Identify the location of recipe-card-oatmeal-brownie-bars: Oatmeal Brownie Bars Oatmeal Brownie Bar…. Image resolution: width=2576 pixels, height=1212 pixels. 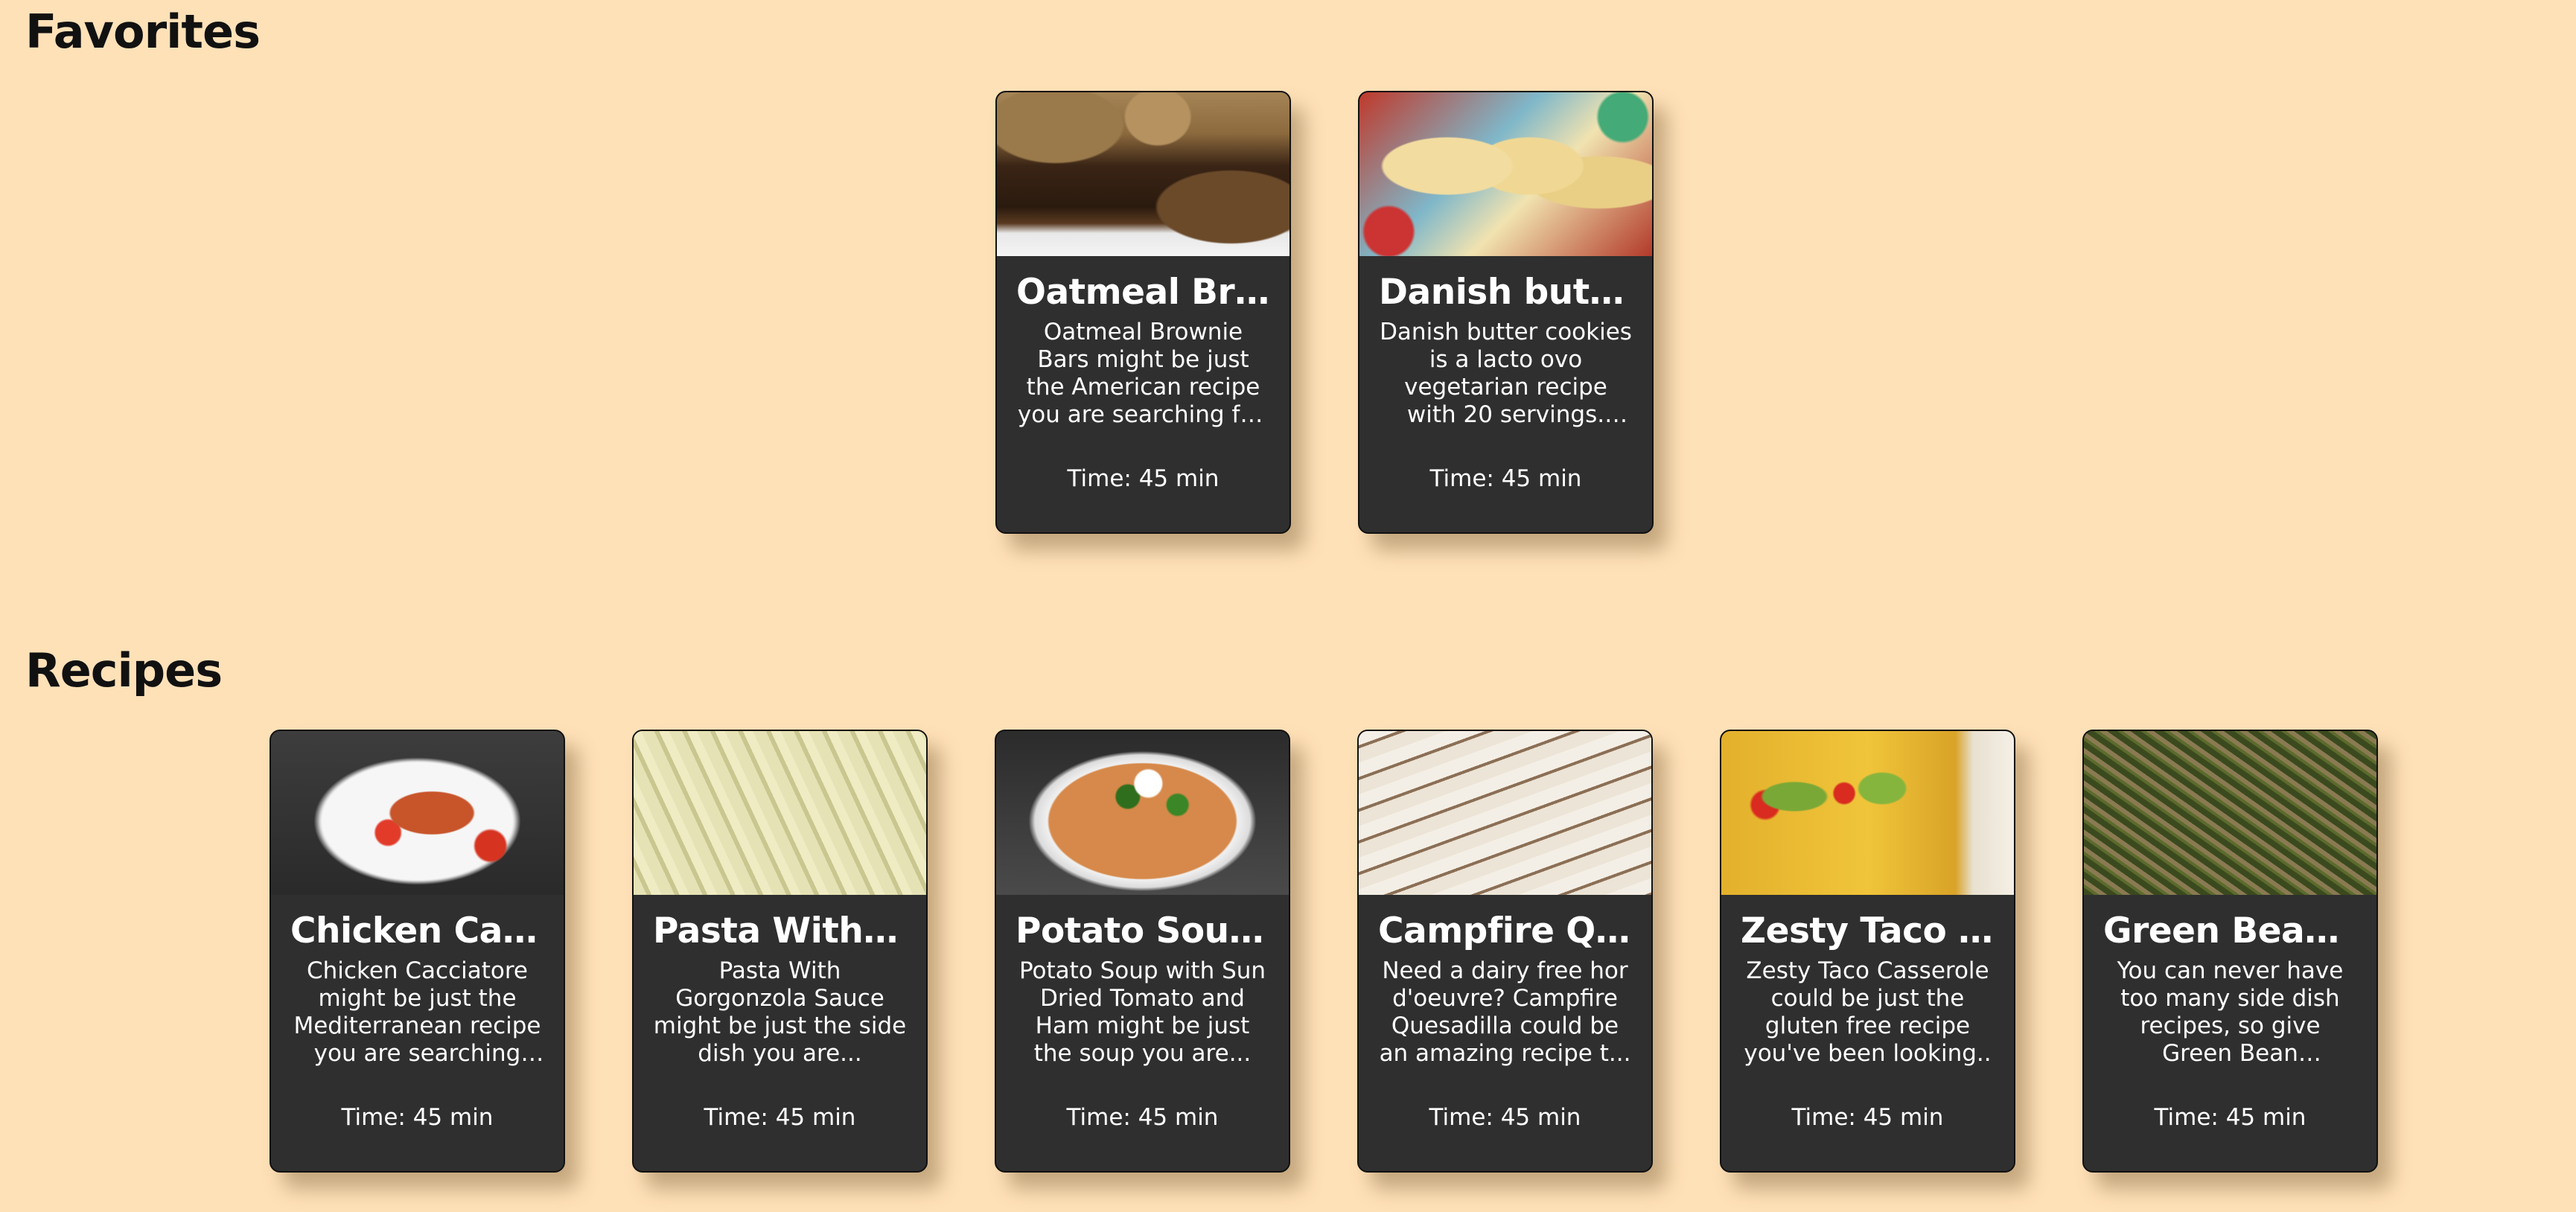
(1143, 312).